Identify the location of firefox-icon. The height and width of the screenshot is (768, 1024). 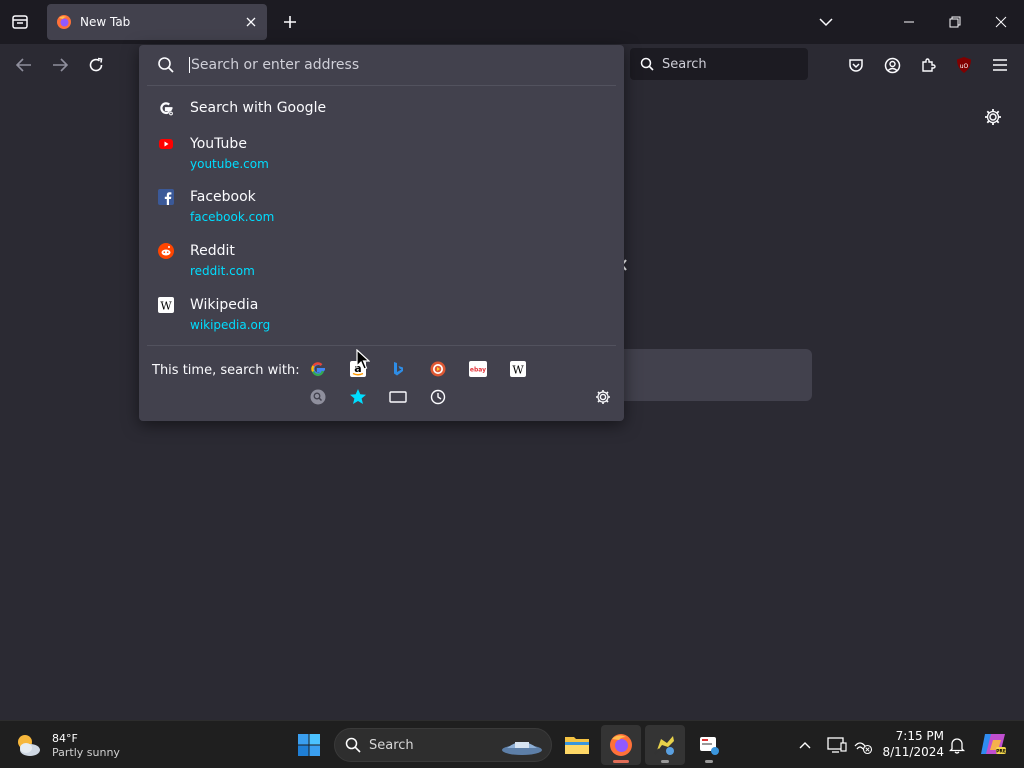
(64, 22).